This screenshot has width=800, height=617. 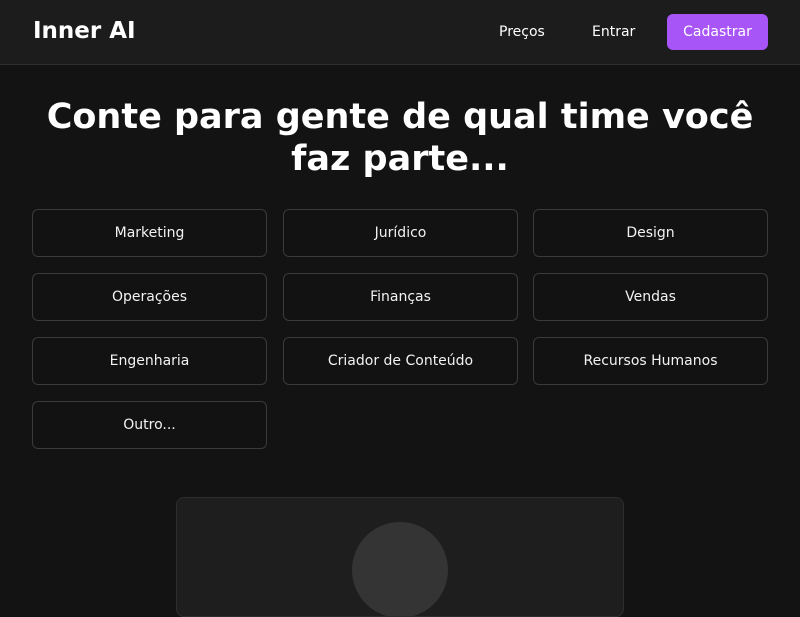 I want to click on nav-link-pricing: Preços, so click(x=522, y=32).